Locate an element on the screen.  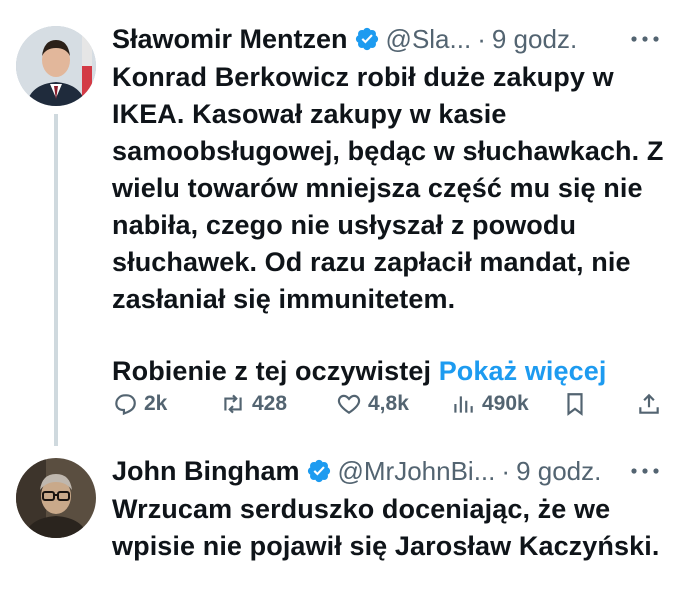
author-name: John Bingham is located at coordinates (206, 471).